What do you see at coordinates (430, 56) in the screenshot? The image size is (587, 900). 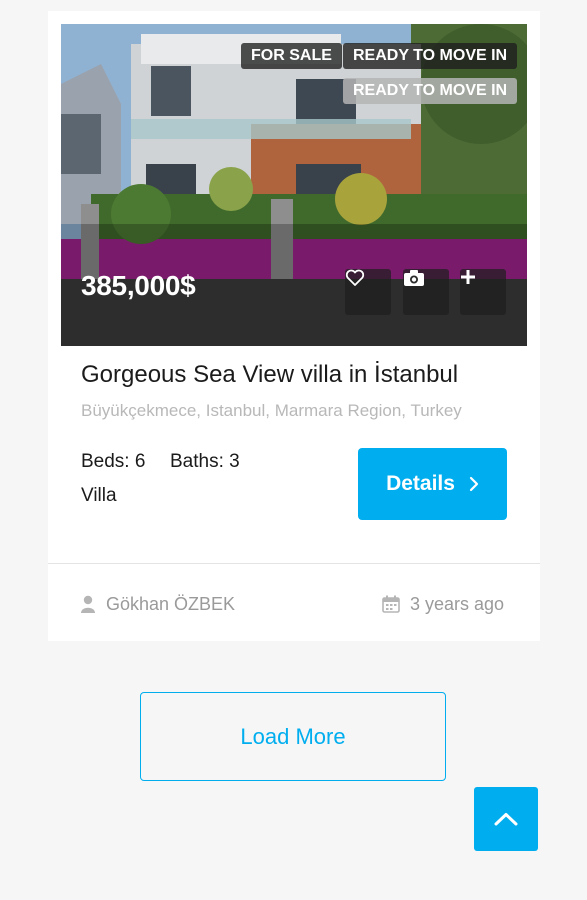 I see `label-badge: READY TO MOVE IN` at bounding box center [430, 56].